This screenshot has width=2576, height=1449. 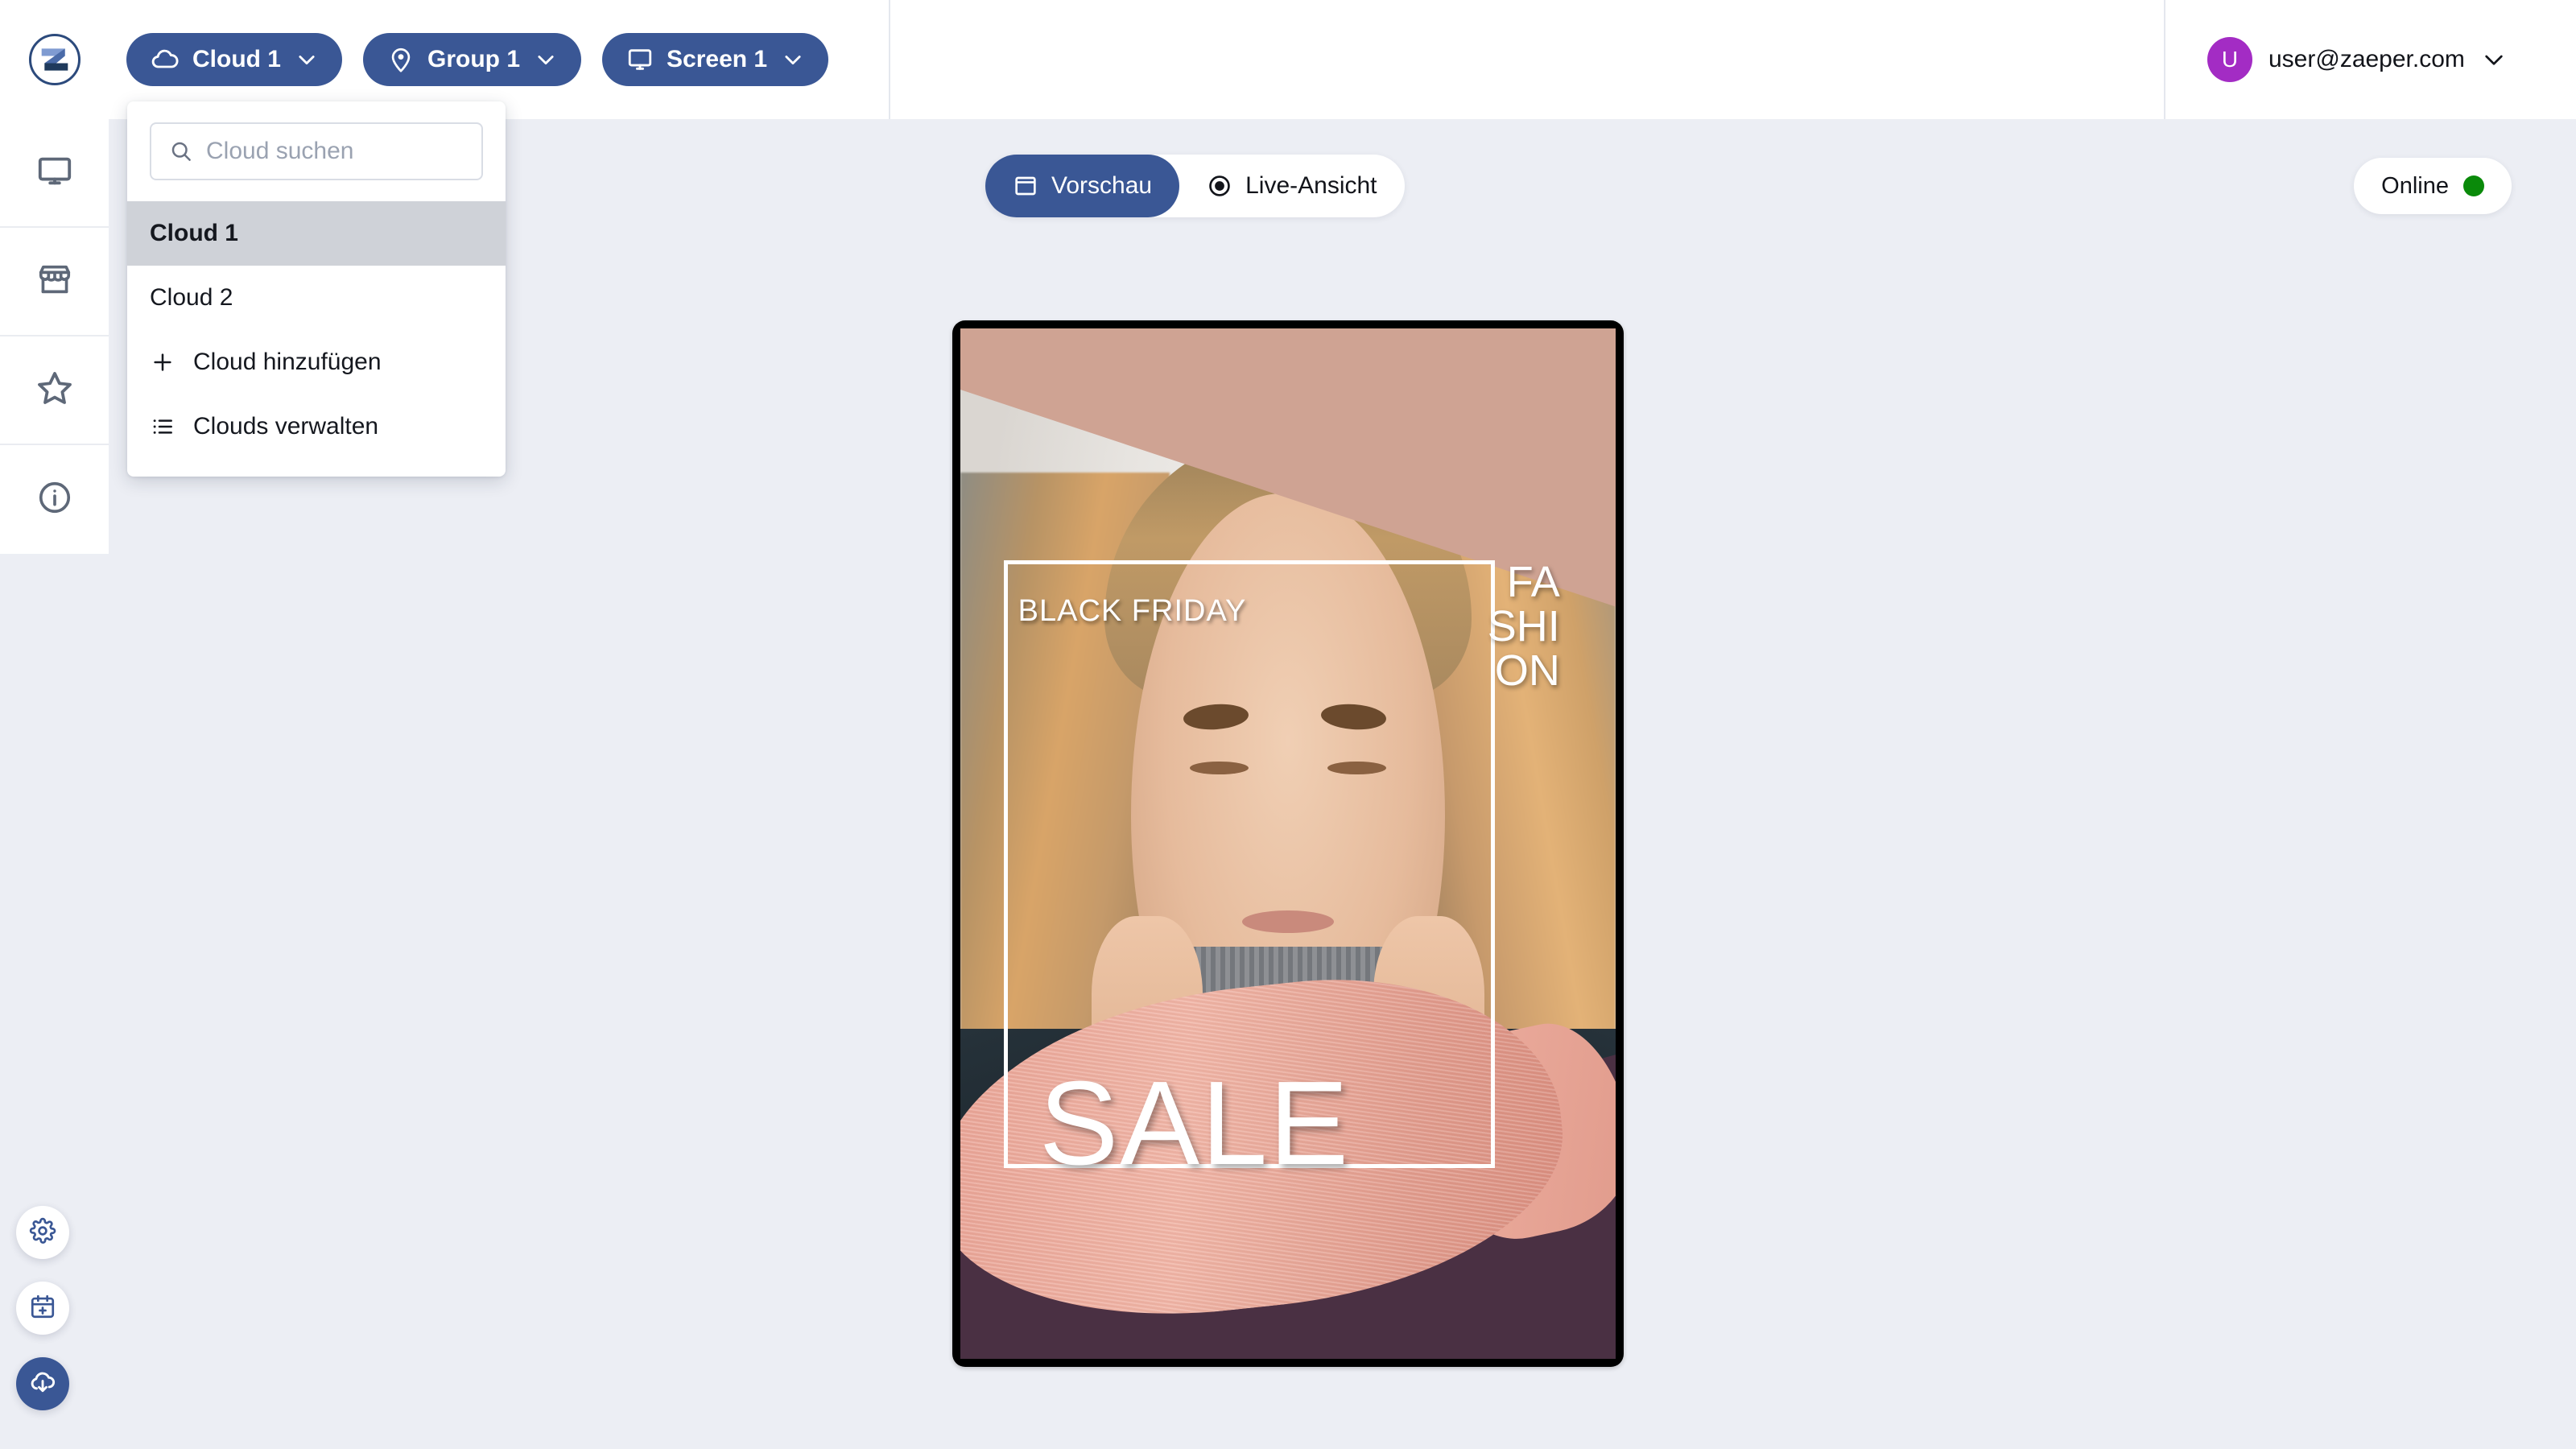 What do you see at coordinates (1102, 185) in the screenshot?
I see `tab-vorschau-label: Vorschau` at bounding box center [1102, 185].